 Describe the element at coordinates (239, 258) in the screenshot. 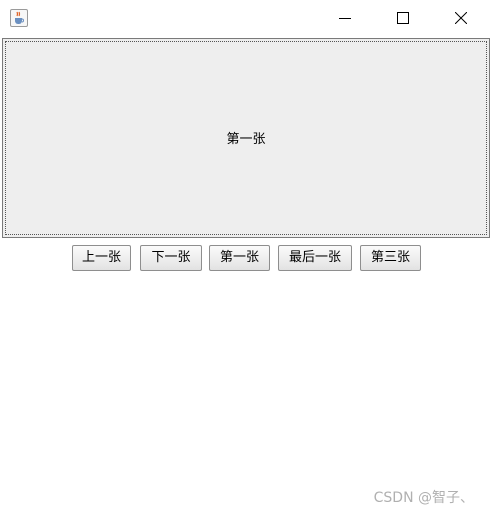

I see `first-button: 第一张` at that location.